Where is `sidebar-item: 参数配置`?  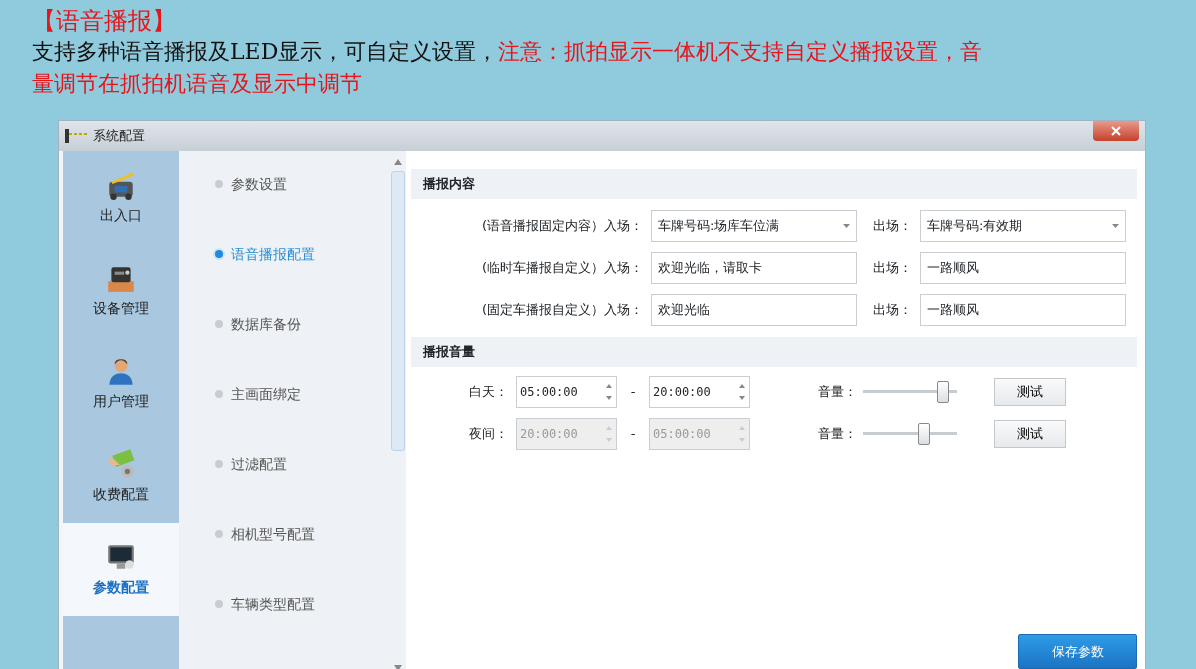
sidebar-item: 参数配置 is located at coordinates (121, 569).